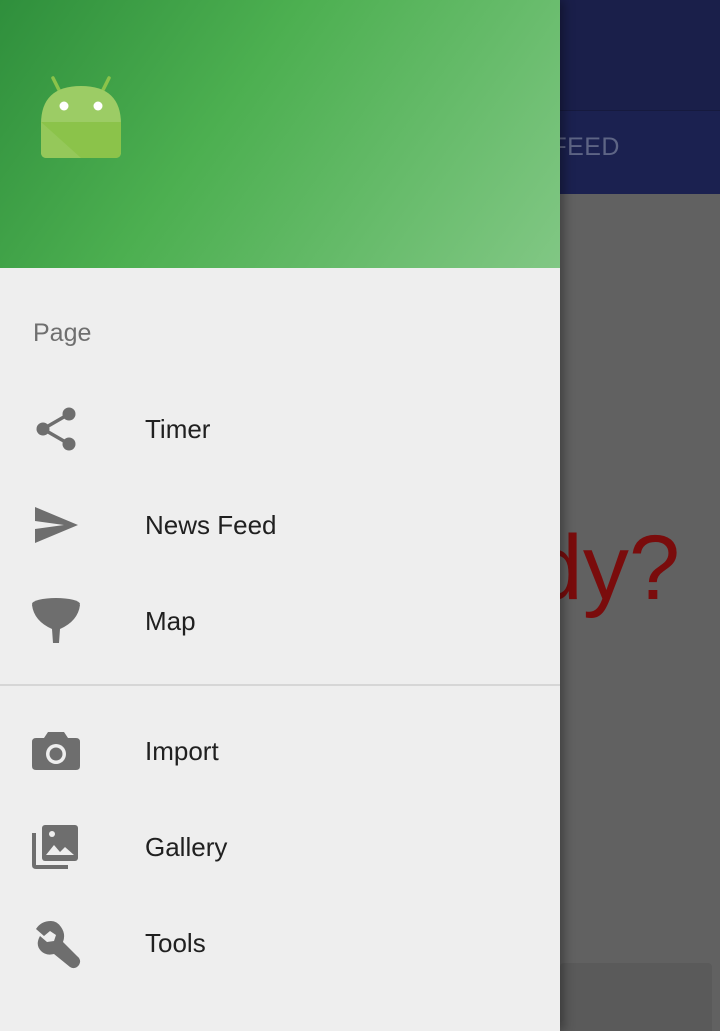 This screenshot has width=720, height=1031. What do you see at coordinates (280, 429) in the screenshot?
I see `nav-item-timer: Timer` at bounding box center [280, 429].